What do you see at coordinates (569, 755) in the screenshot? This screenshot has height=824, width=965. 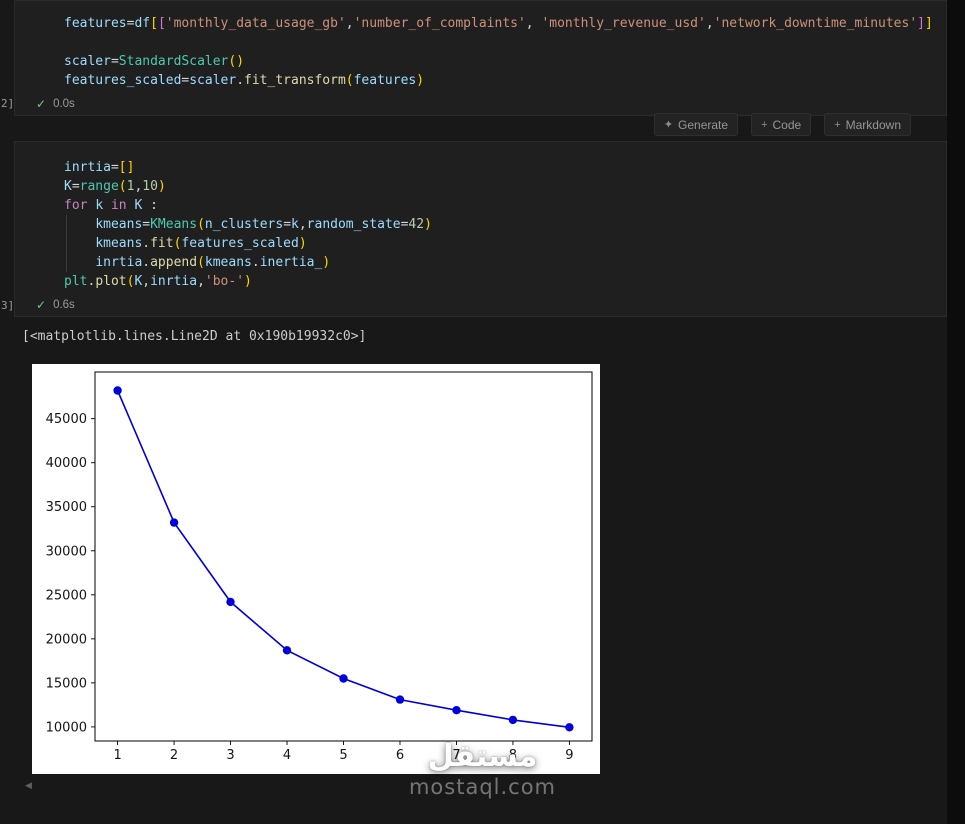 I see `svg-text: 9` at bounding box center [569, 755].